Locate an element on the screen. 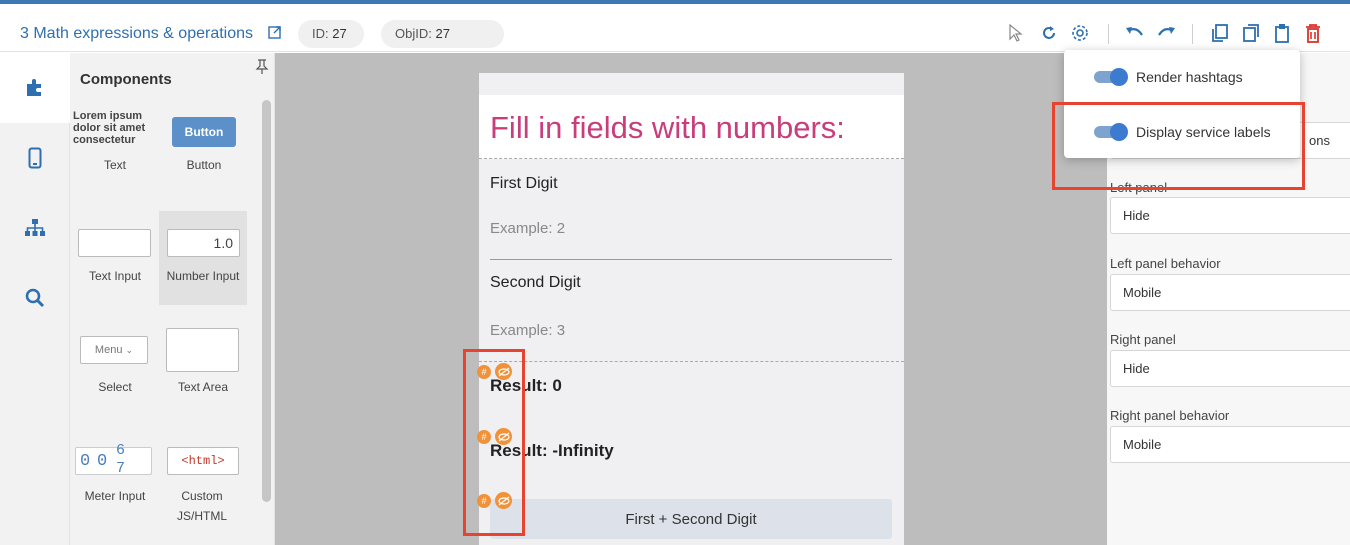 The width and height of the screenshot is (1350, 545). button-preview: Button is located at coordinates (204, 132).